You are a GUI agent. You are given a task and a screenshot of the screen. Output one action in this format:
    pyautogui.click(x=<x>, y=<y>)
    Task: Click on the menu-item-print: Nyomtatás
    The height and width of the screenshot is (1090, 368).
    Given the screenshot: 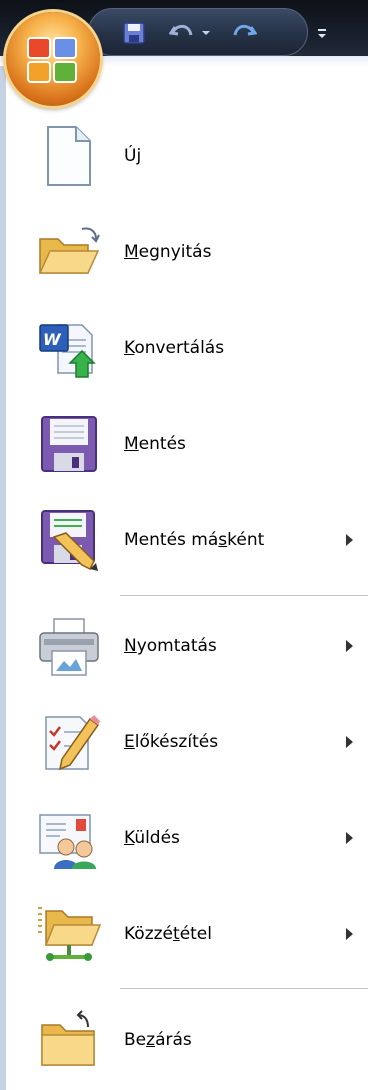 What is the action you would take?
    pyautogui.click(x=187, y=646)
    